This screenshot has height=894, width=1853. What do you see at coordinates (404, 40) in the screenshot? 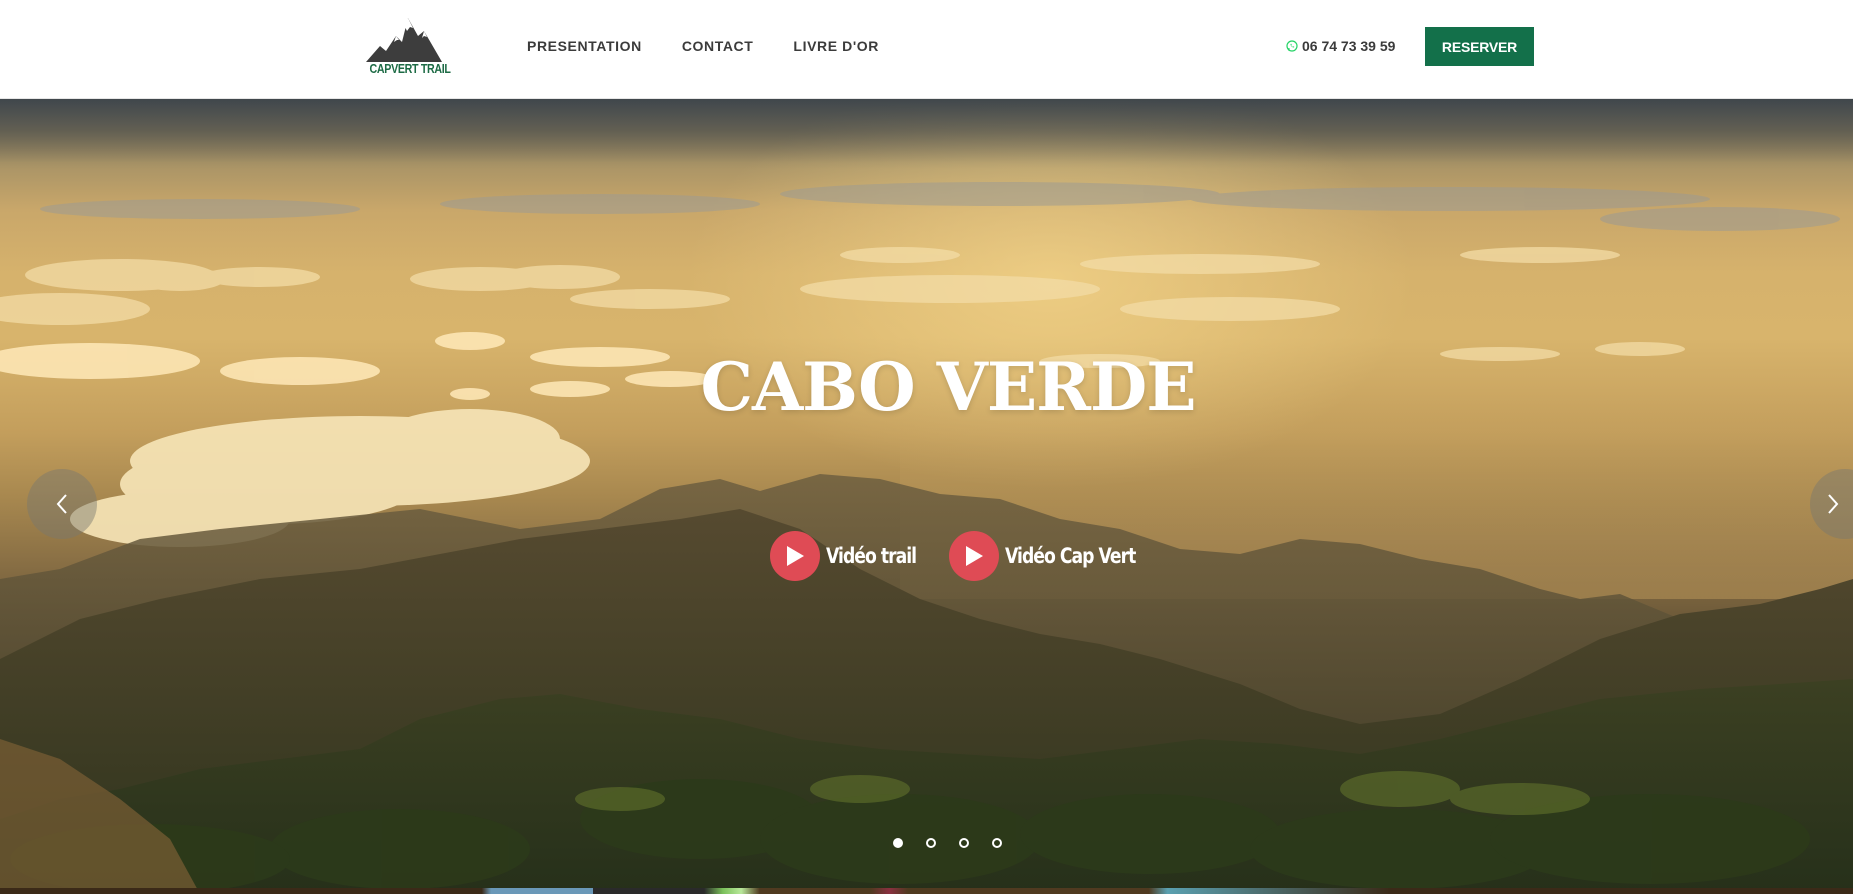
I see `mountain-logo-icon` at bounding box center [404, 40].